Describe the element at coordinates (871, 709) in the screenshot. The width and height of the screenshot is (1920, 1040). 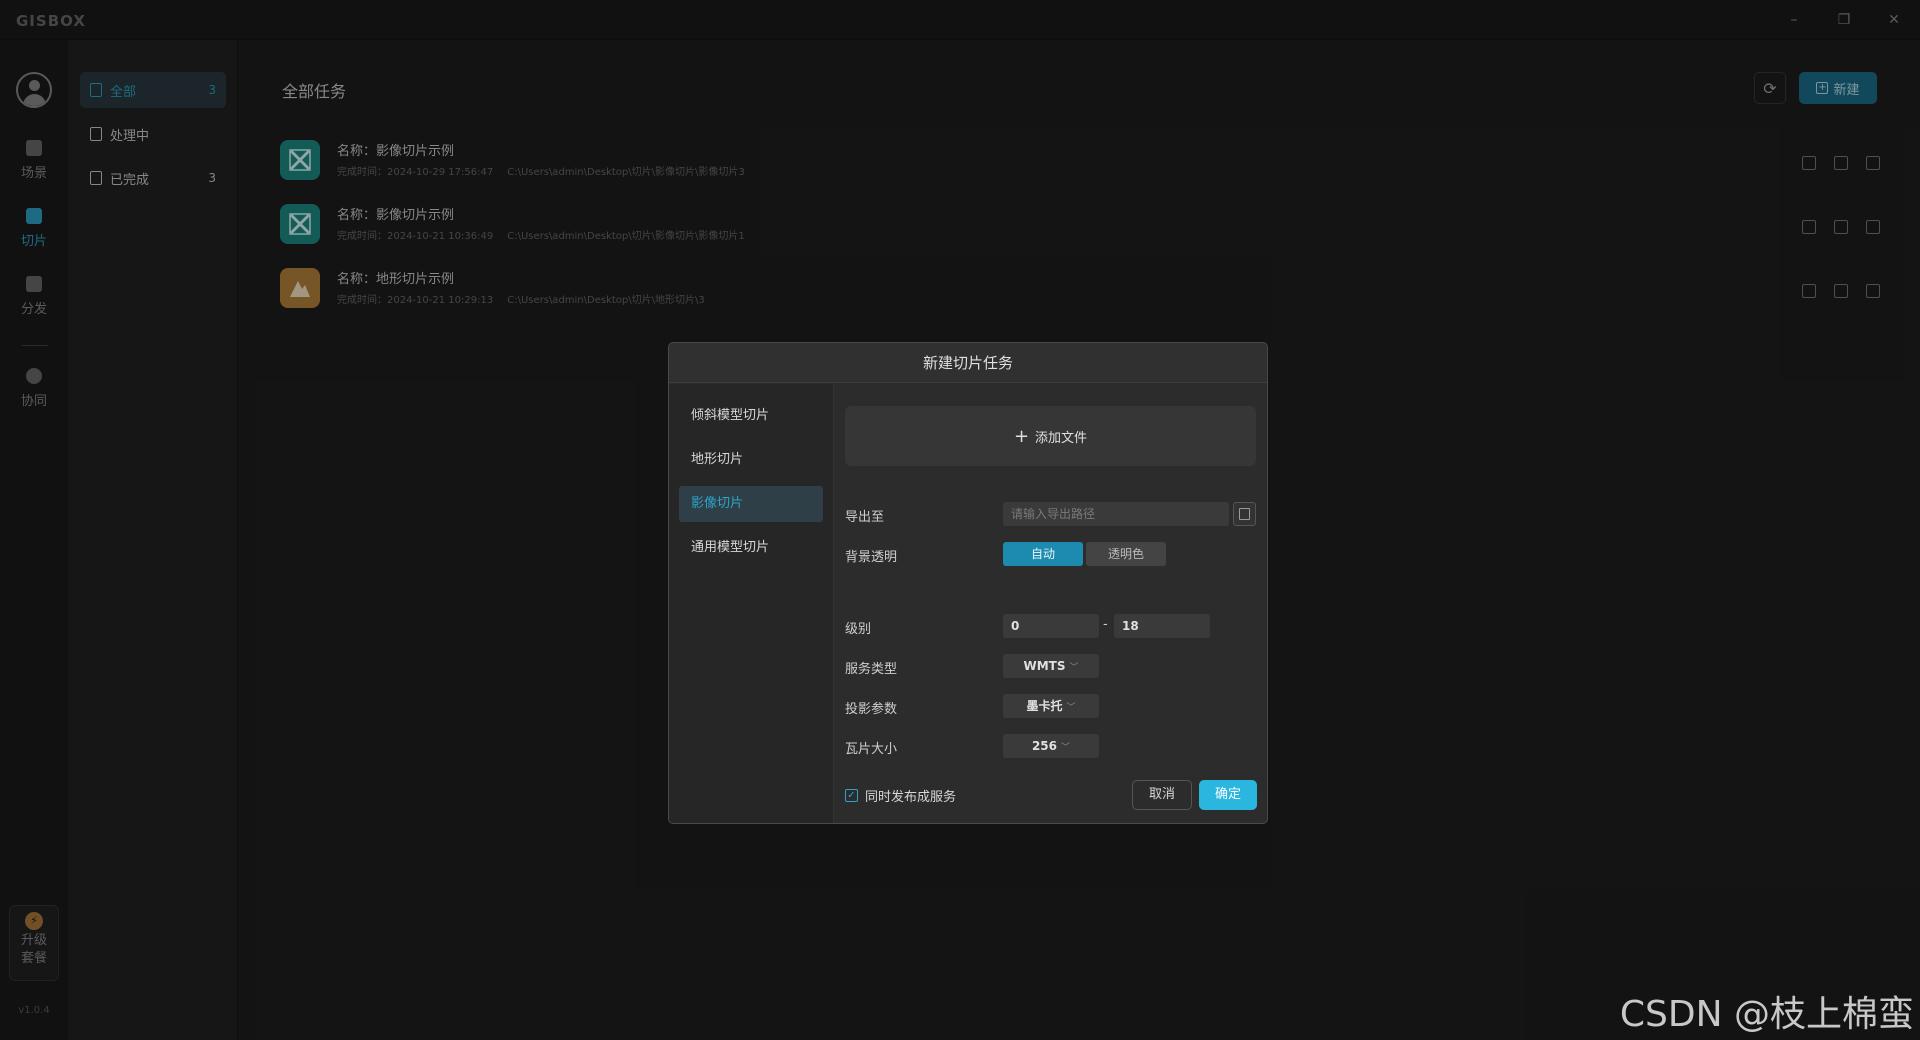
I see `projection-label: 投影参数` at that location.